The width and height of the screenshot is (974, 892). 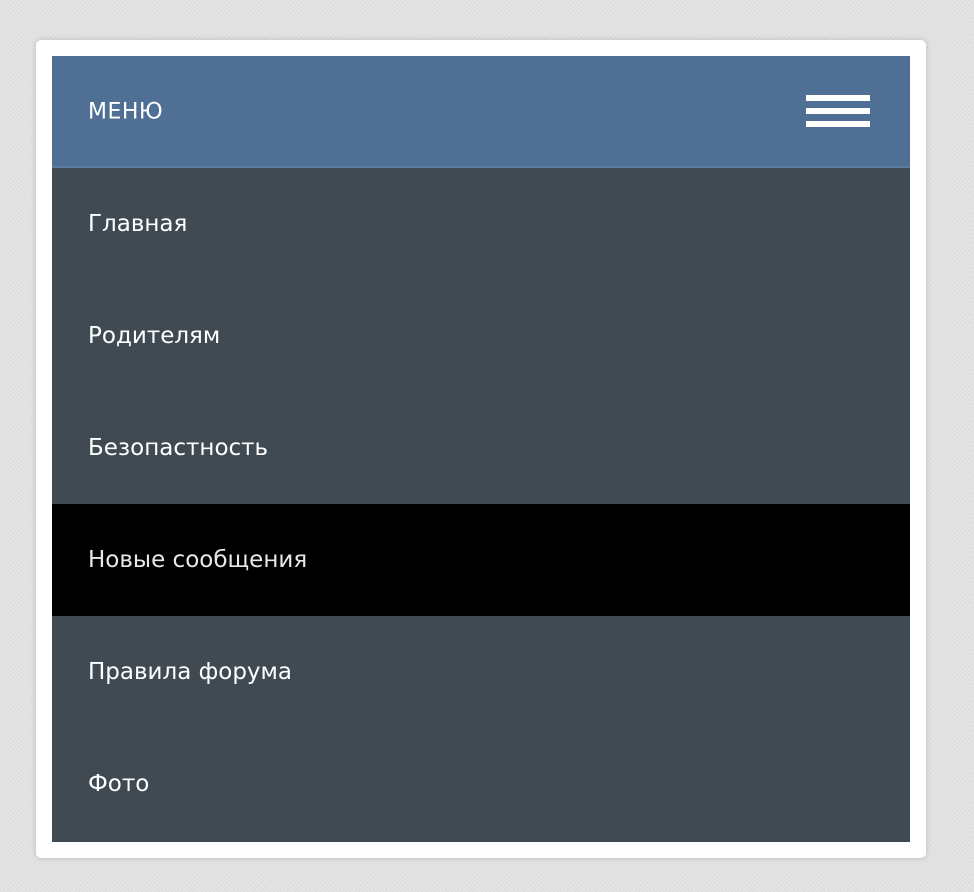 I want to click on menu-item-label: Фото, so click(x=119, y=784).